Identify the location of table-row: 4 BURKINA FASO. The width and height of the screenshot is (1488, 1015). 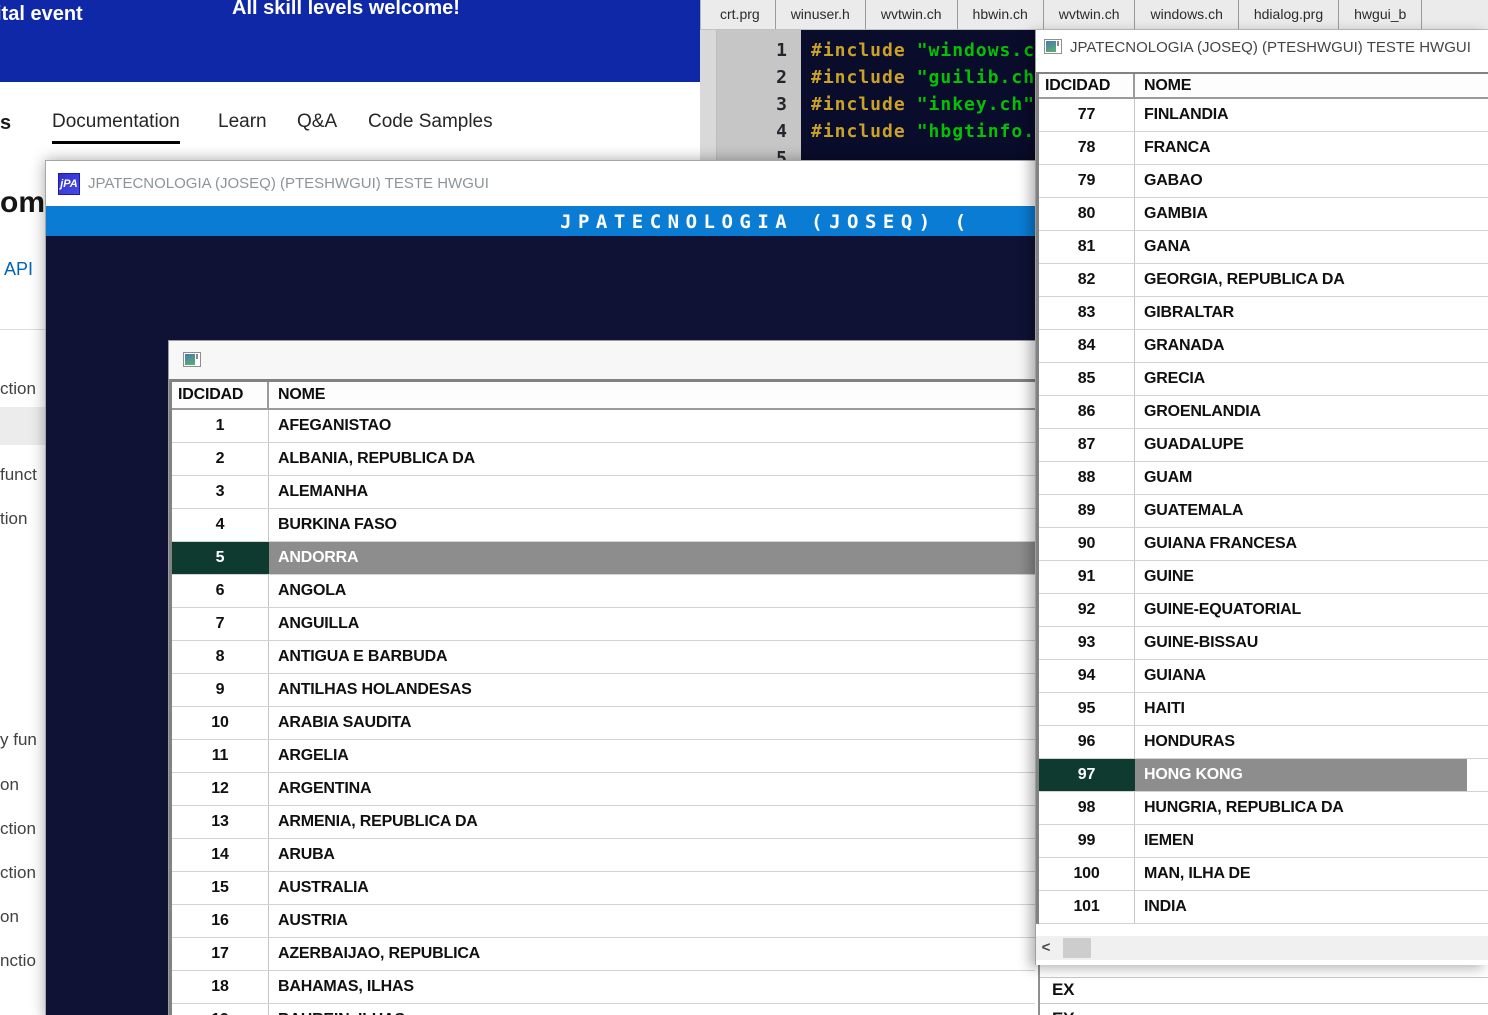
(608, 525).